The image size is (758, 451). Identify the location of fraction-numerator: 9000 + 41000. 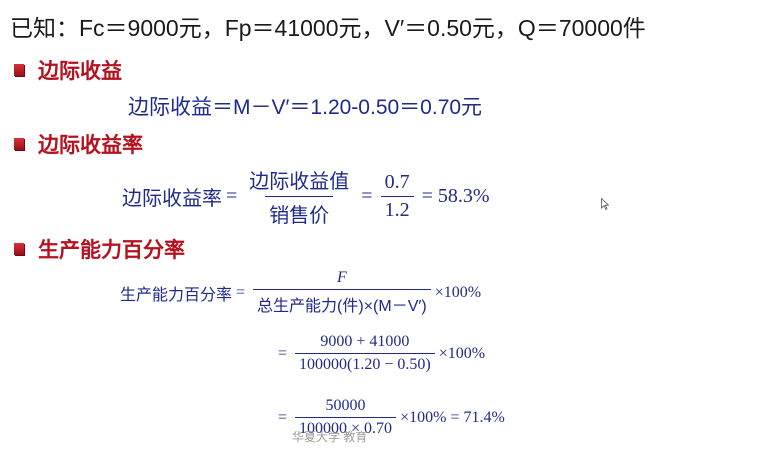
(365, 341).